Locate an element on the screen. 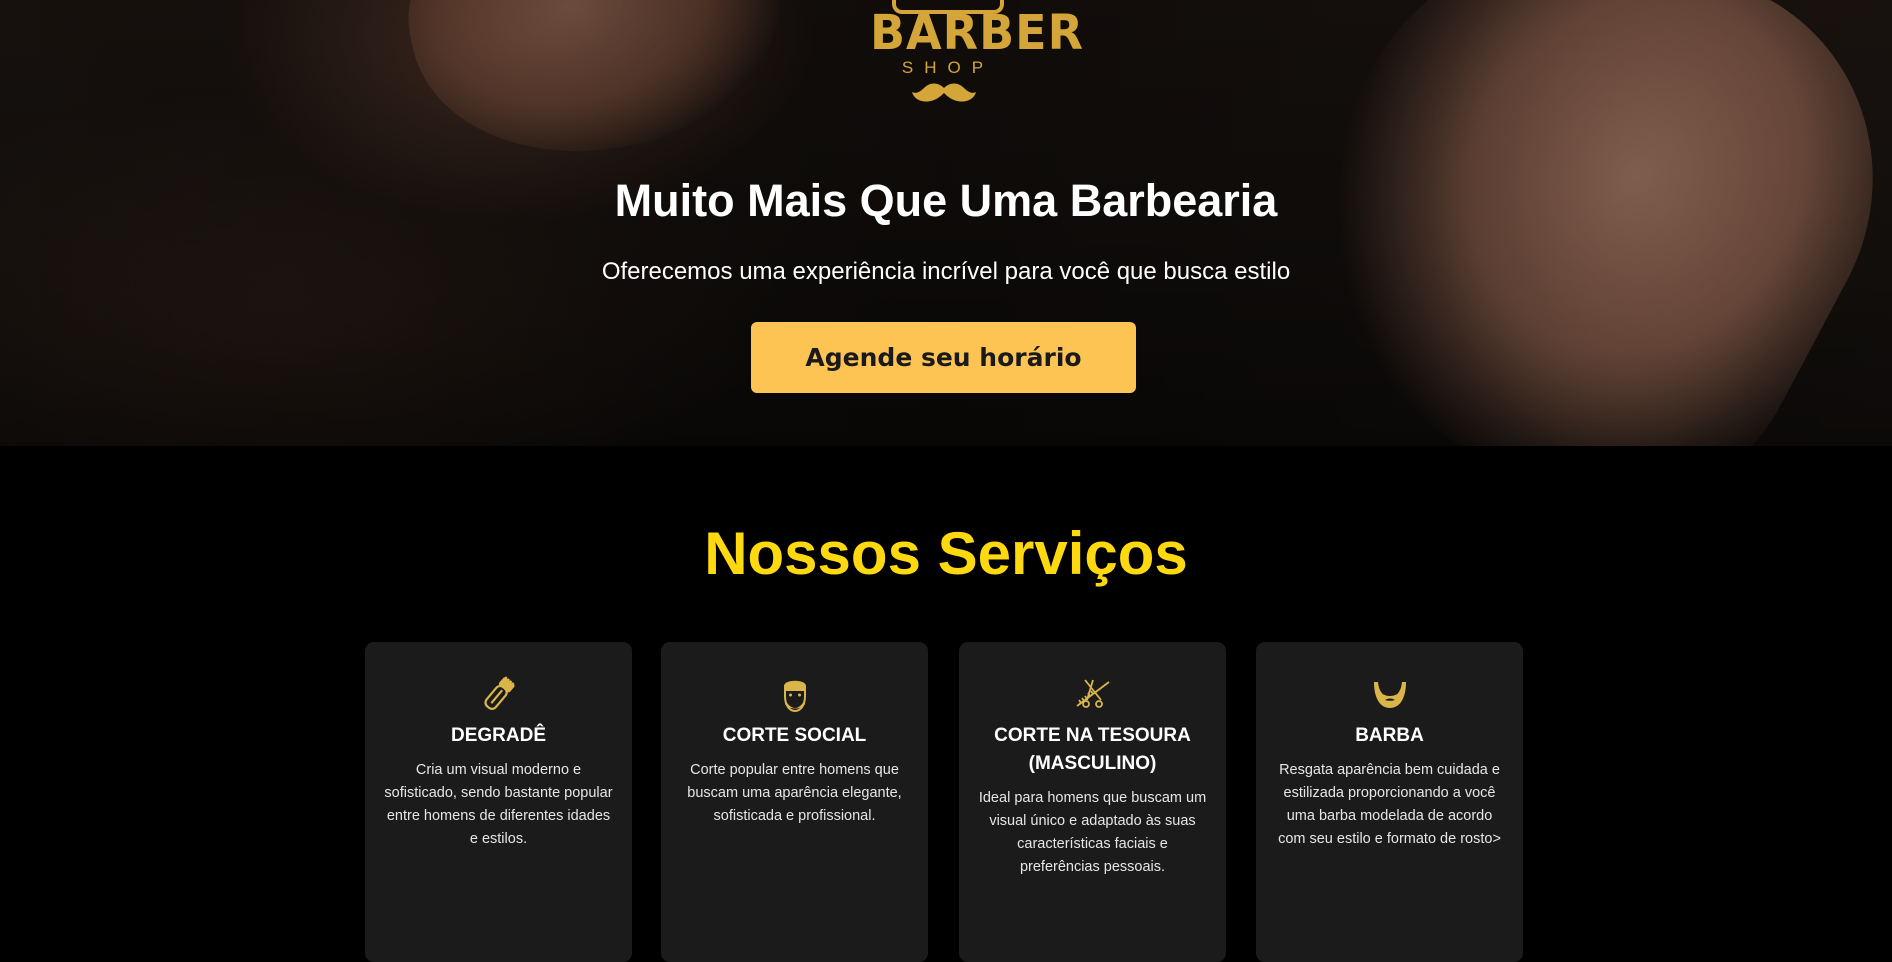 The height and width of the screenshot is (962, 1892). scissors-comb-icon is located at coordinates (1092, 693).